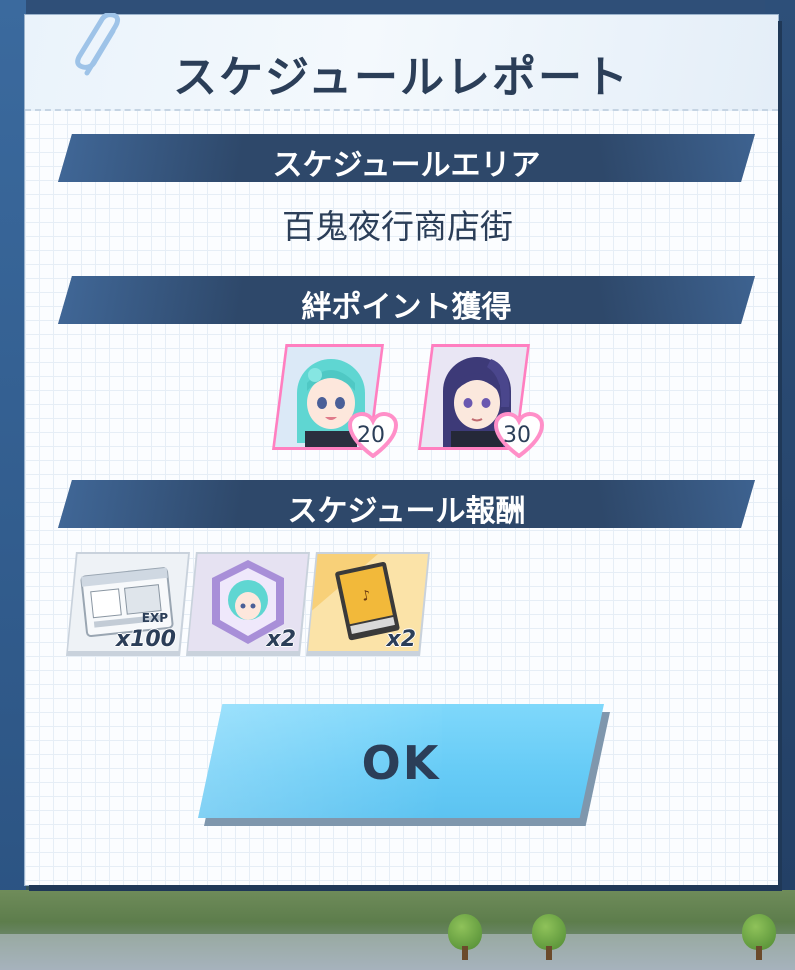 This screenshot has width=795, height=970. What do you see at coordinates (397, 930) in the screenshot?
I see `background-ground` at bounding box center [397, 930].